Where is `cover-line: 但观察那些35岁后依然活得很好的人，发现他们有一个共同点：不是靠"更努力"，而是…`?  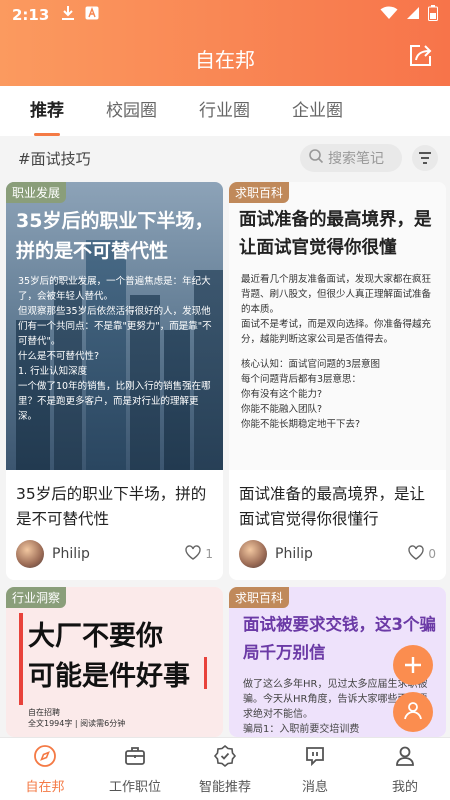
cover-line: 但观察那些35岁后依然活得很好的人，发现他们有一个共同点：不是靠"更努力"，而是… is located at coordinates (115, 326).